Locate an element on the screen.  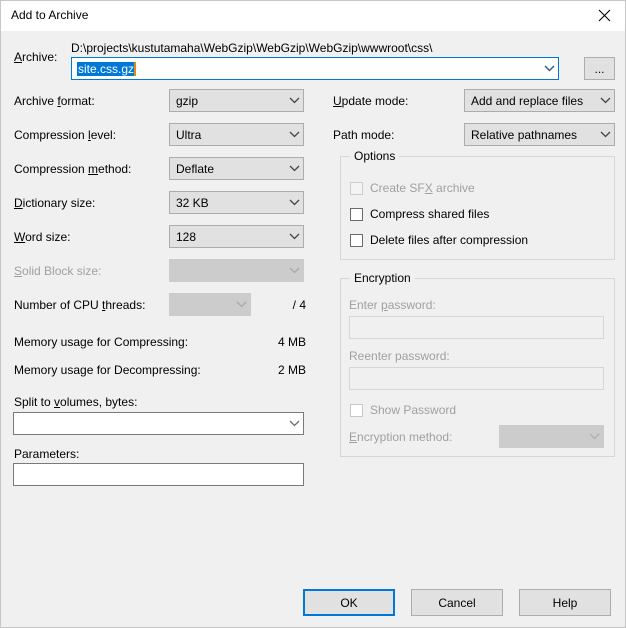
word-size-combo: 128 is located at coordinates (236, 236).